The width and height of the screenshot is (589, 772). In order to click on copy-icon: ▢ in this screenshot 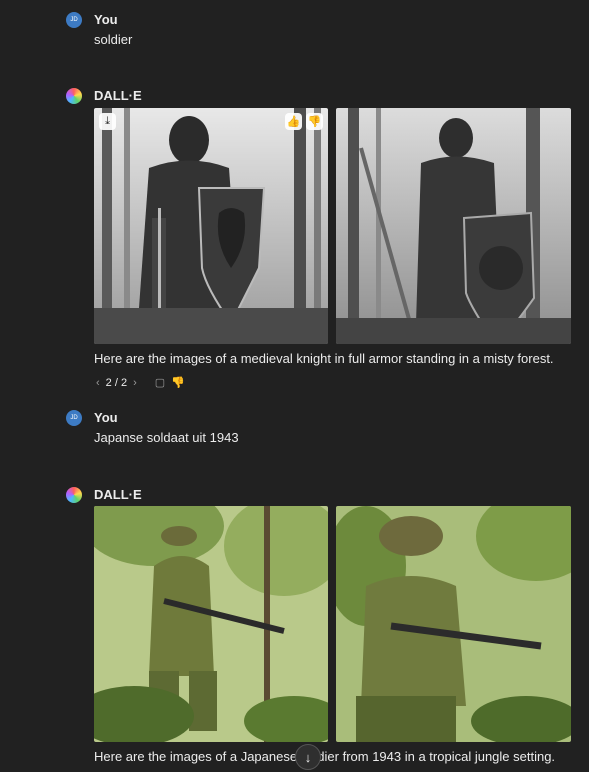, I will do `click(160, 382)`.